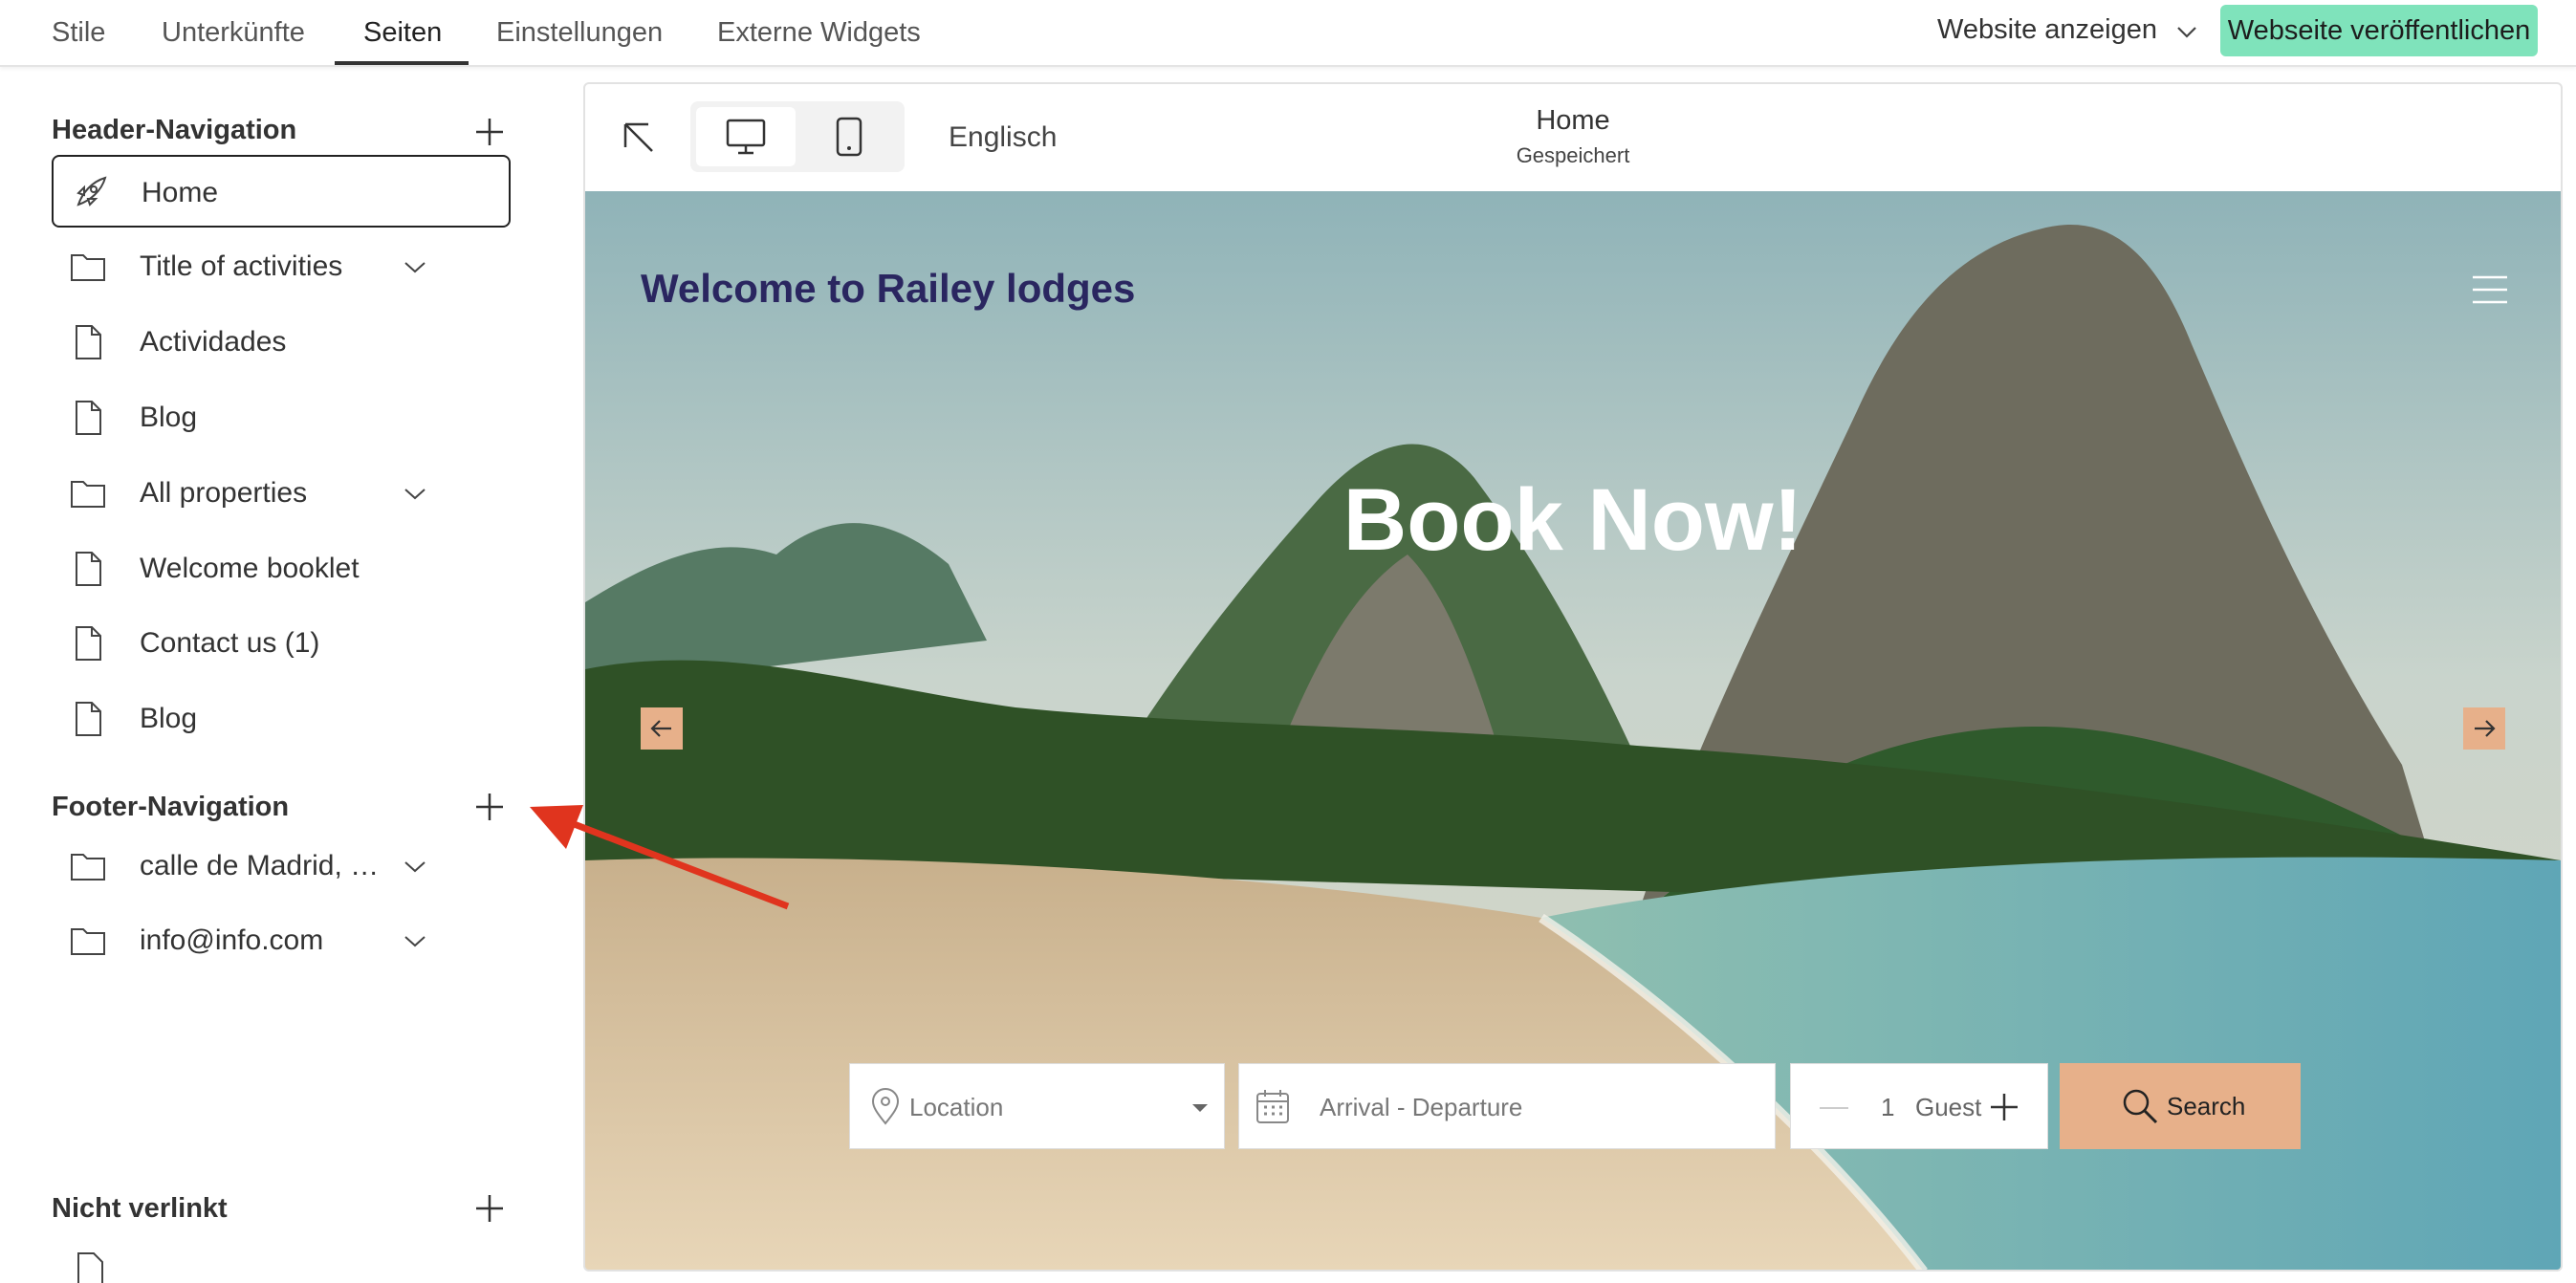  Describe the element at coordinates (281, 719) in the screenshot. I see `nav-item-blog-2: Blog` at that location.